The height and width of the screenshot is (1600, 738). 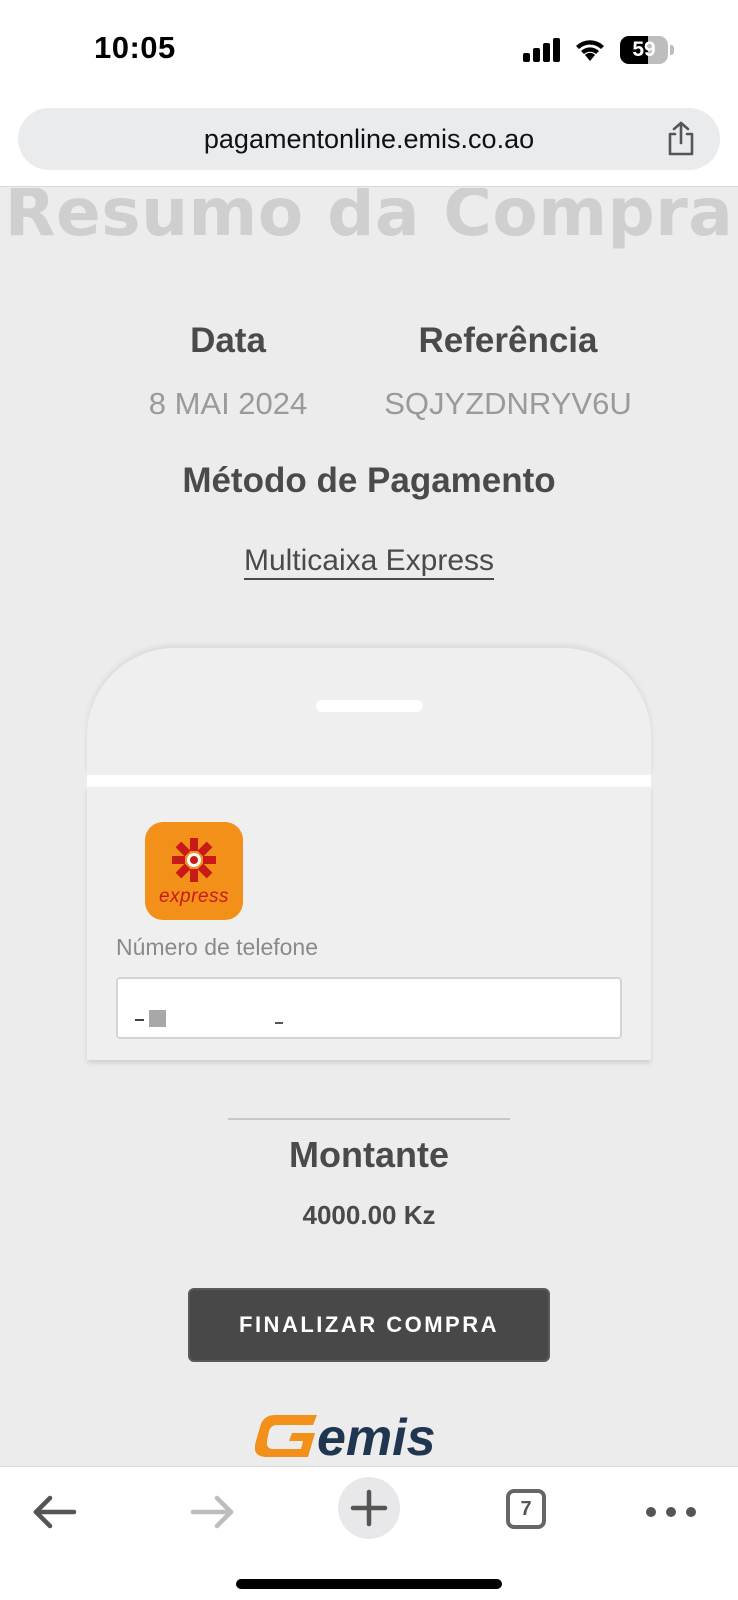 I want to click on emis-logo: emis, so click(x=345, y=1436).